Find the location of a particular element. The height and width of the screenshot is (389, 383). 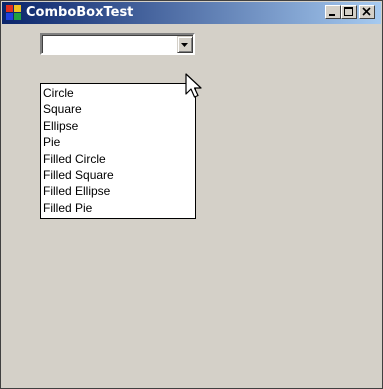

mouse-pointer-icon is located at coordinates (193, 85).